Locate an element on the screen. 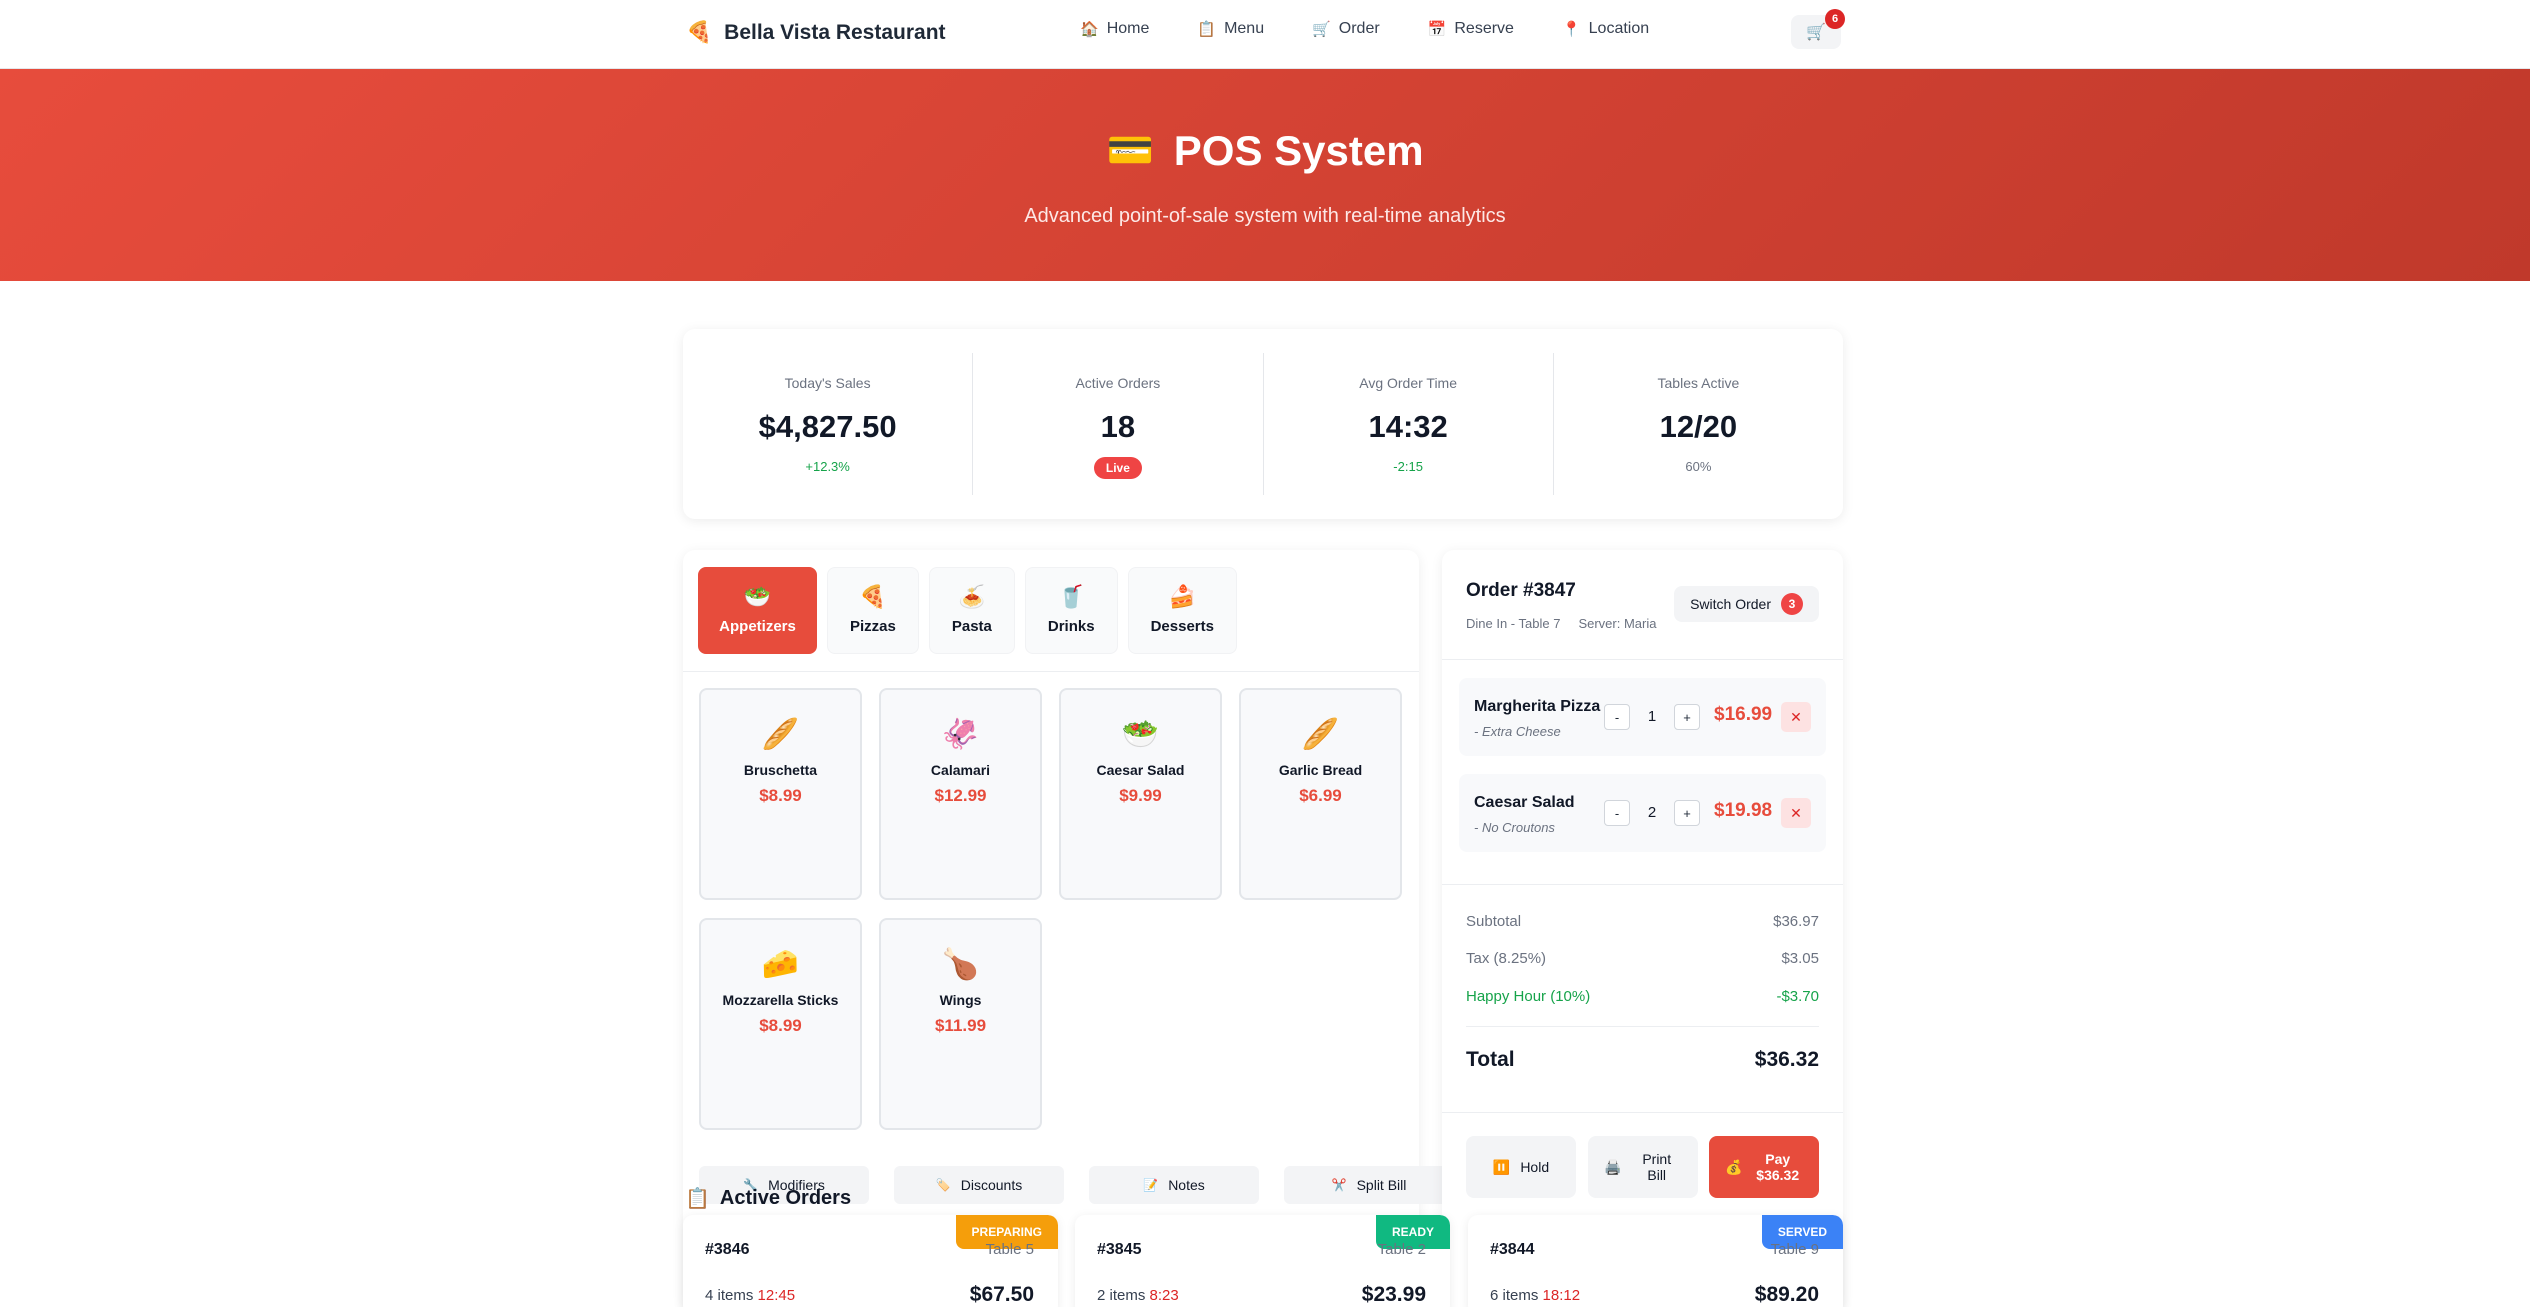  item-count: 6 items is located at coordinates (1514, 1295).